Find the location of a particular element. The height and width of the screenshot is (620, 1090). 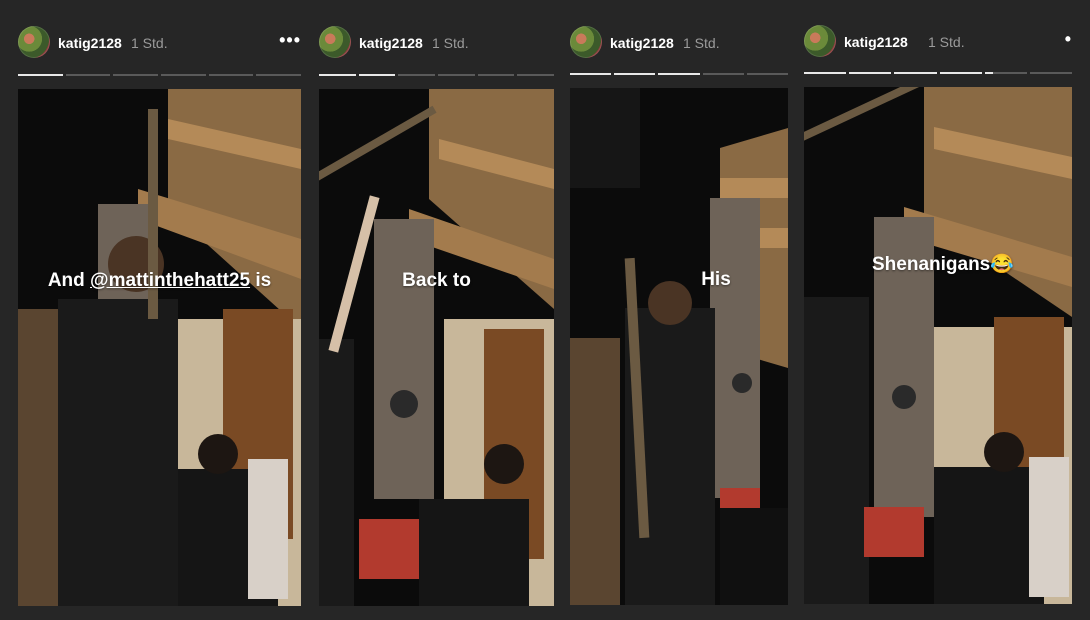

story-caption: Back to is located at coordinates (436, 280).